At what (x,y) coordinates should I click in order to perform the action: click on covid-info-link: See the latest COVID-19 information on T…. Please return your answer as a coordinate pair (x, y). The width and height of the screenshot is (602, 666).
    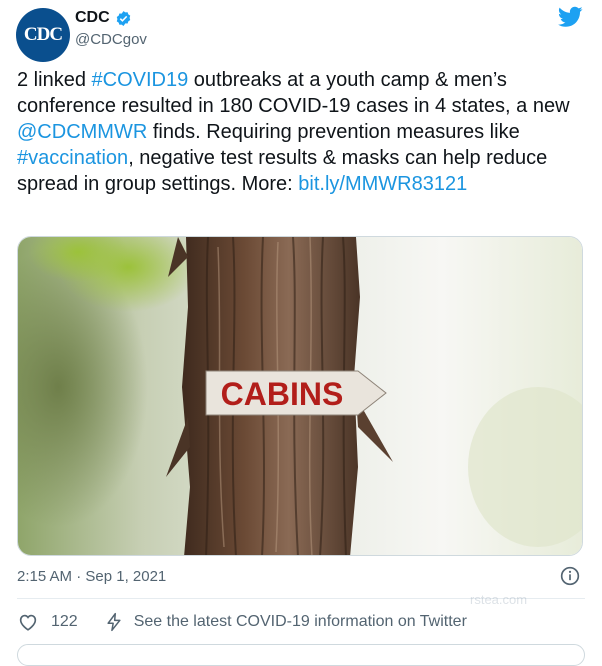
    Looking at the image, I should click on (300, 622).